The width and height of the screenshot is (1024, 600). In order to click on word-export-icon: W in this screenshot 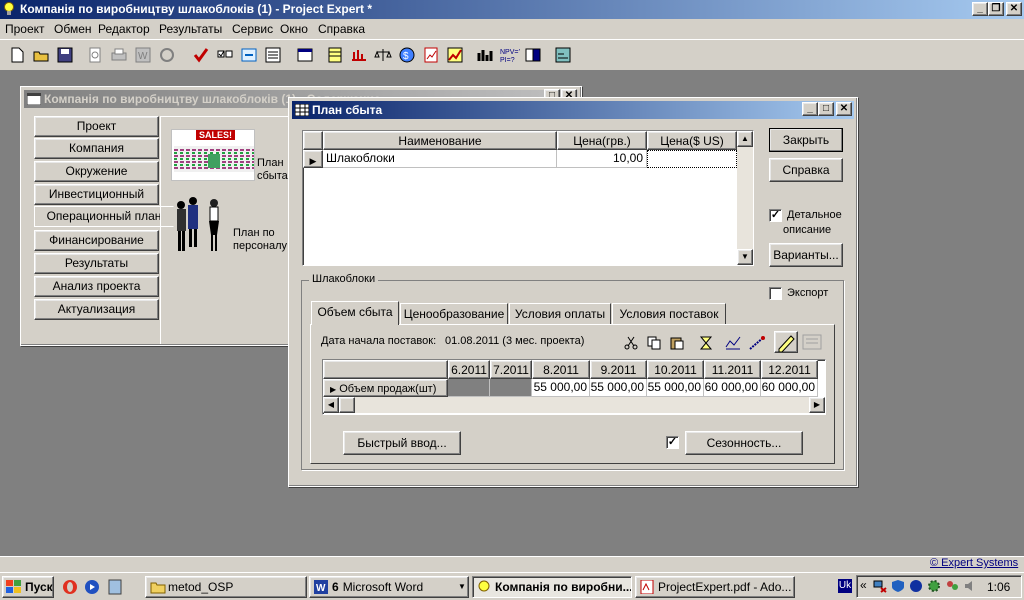, I will do `click(143, 55)`.